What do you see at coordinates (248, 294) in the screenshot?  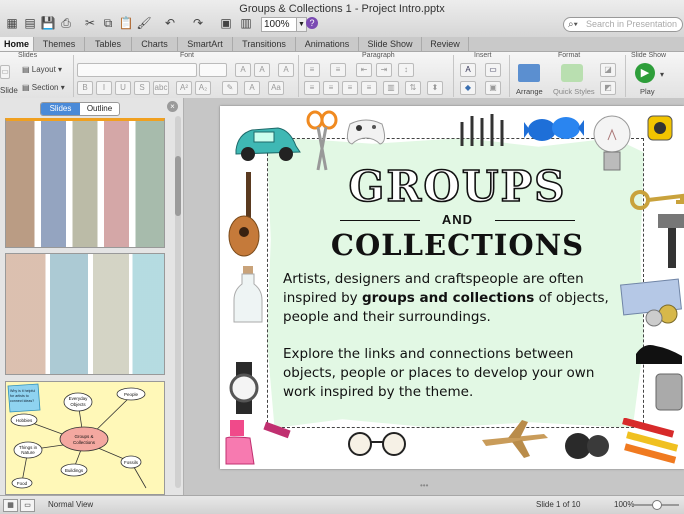 I see `glass-bottle-image` at bounding box center [248, 294].